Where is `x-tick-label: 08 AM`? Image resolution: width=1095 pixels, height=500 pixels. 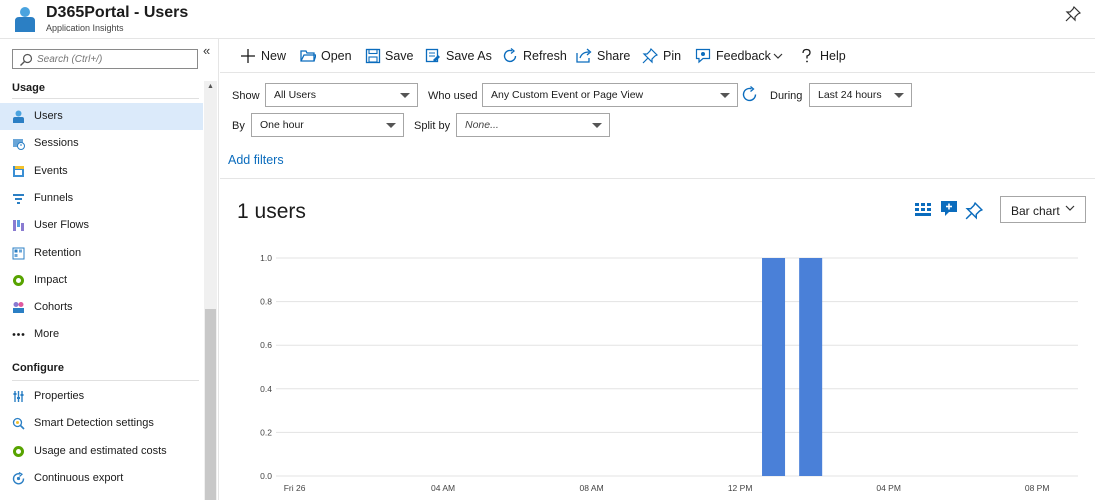
x-tick-label: 08 AM is located at coordinates (592, 488).